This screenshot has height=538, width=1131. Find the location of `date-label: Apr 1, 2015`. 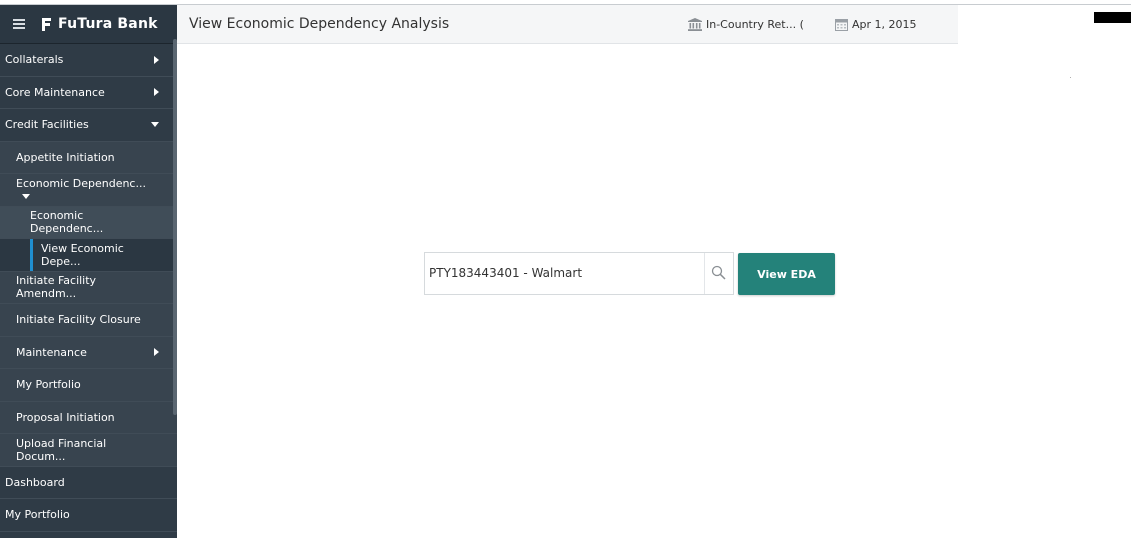

date-label: Apr 1, 2015 is located at coordinates (884, 24).